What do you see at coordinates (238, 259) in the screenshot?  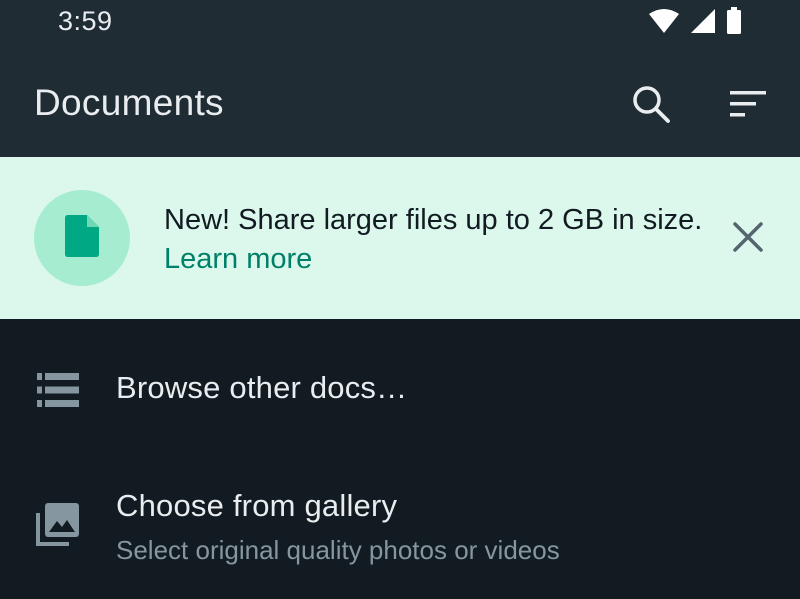 I see `learn-more-link: Learn more` at bounding box center [238, 259].